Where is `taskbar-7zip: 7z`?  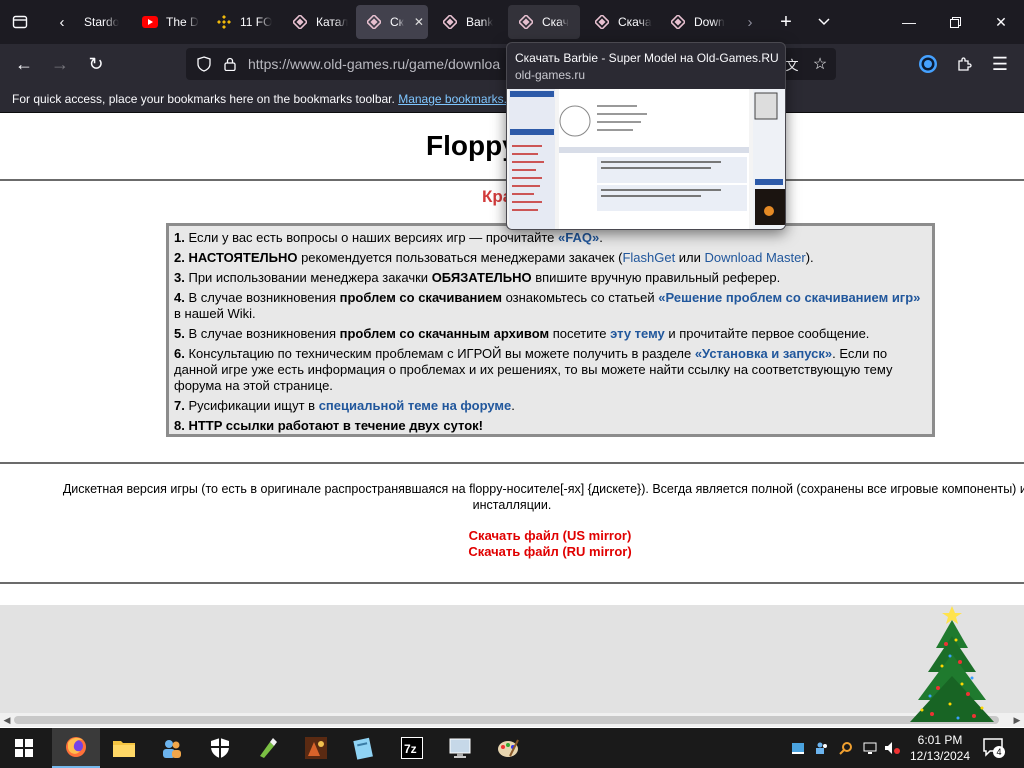
taskbar-7zip: 7z is located at coordinates (412, 748).